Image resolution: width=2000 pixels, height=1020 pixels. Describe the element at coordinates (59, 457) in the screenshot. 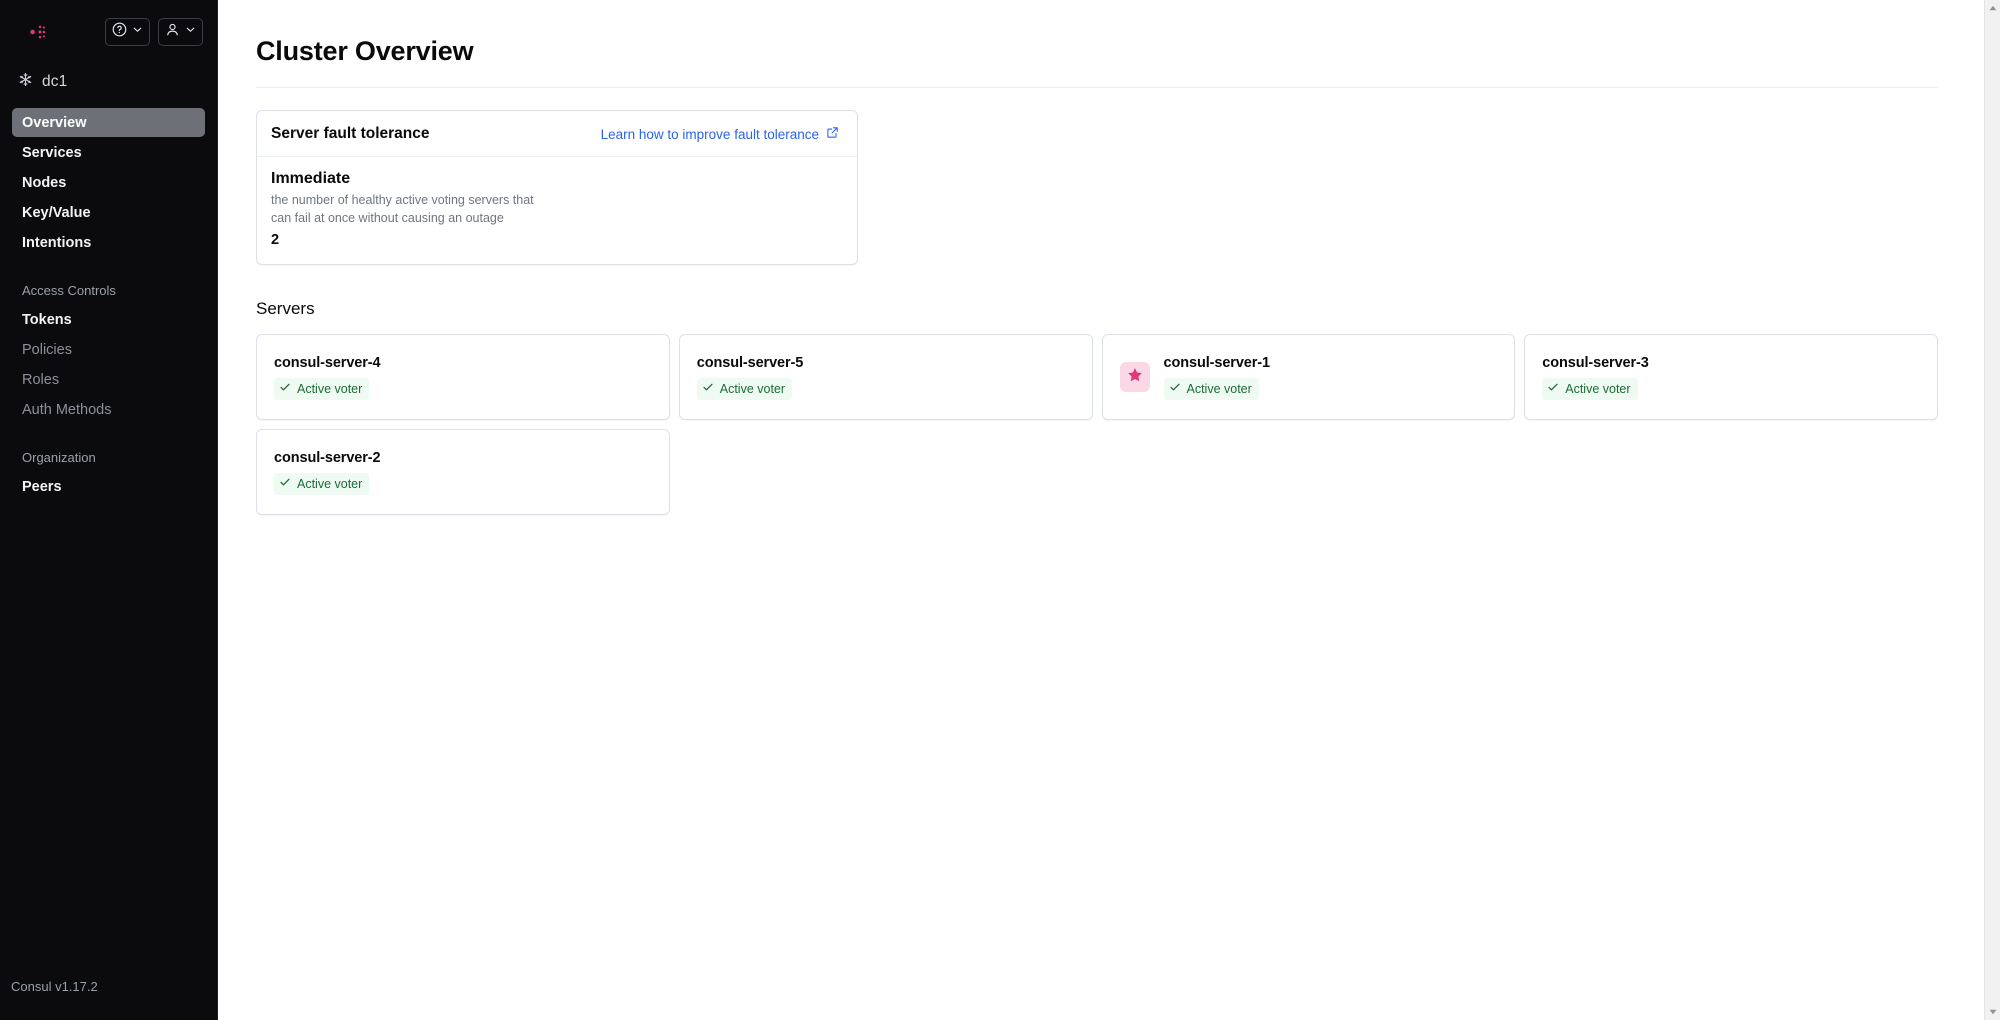

I see `sidebar-section-organization: Organization` at that location.